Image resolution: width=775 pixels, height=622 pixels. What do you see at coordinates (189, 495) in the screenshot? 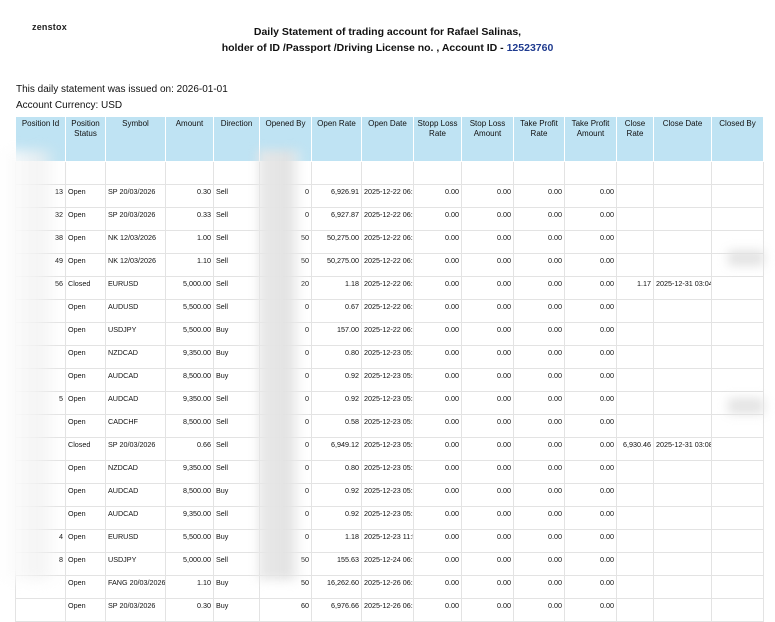
I see `cell-amount: 8,500.00` at bounding box center [189, 495].